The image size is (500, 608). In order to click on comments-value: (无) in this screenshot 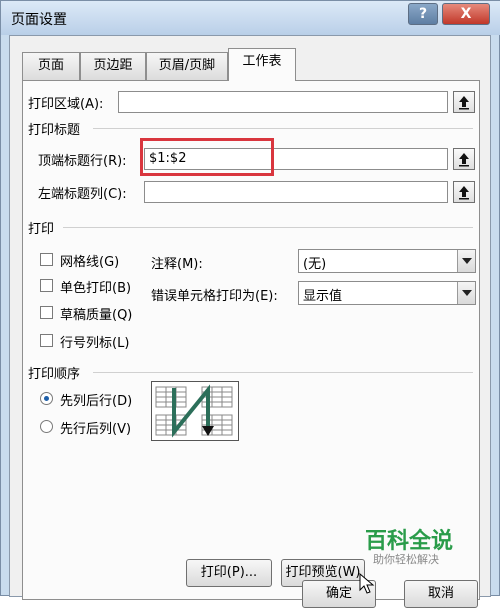, I will do `click(315, 264)`.